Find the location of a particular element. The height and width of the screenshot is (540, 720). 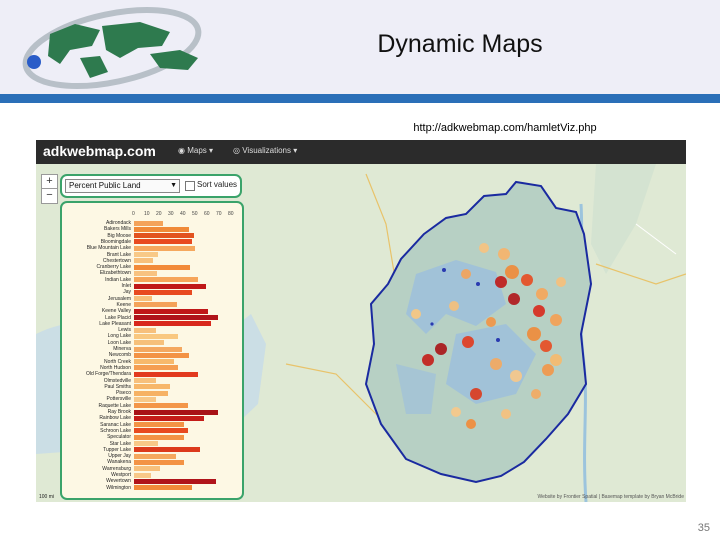

map-scale-bar: 100 mi is located at coordinates (47, 497).